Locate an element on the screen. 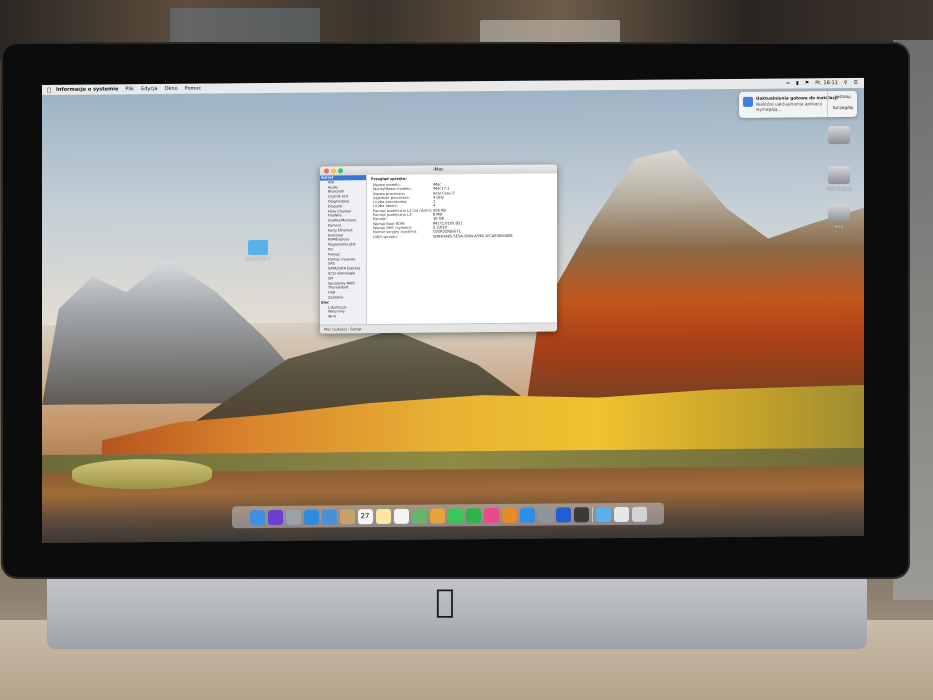 Image resolution: width=933 pixels, height=700 pixels. close-button is located at coordinates (326, 171).